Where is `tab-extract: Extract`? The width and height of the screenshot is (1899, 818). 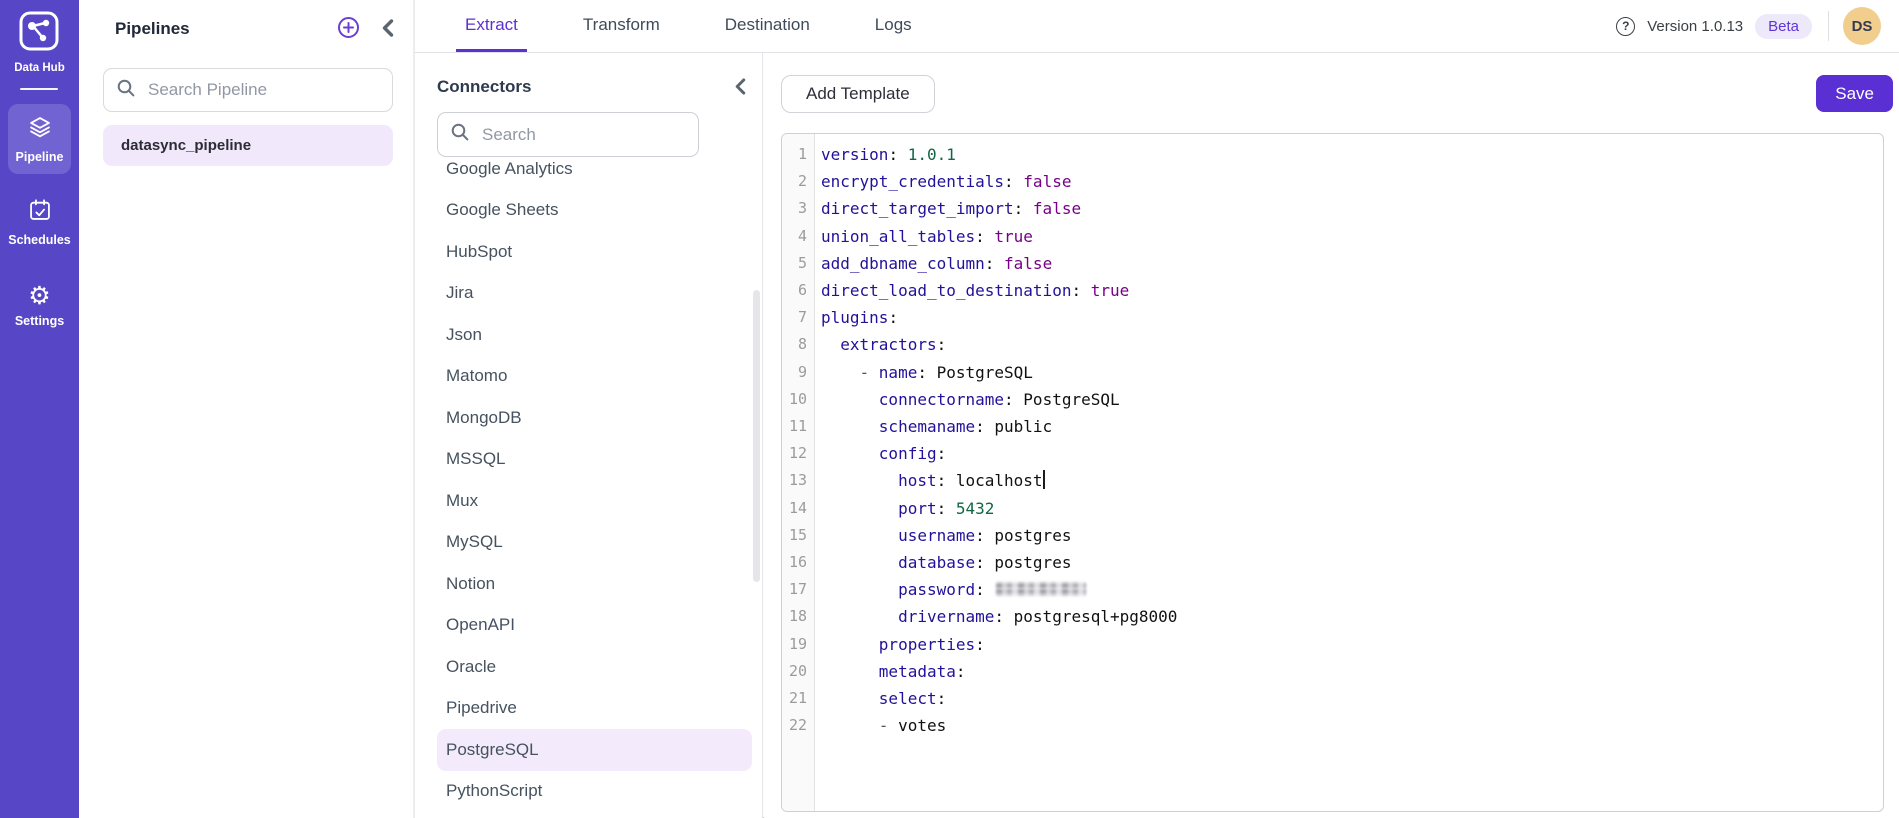 tab-extract: Extract is located at coordinates (491, 26).